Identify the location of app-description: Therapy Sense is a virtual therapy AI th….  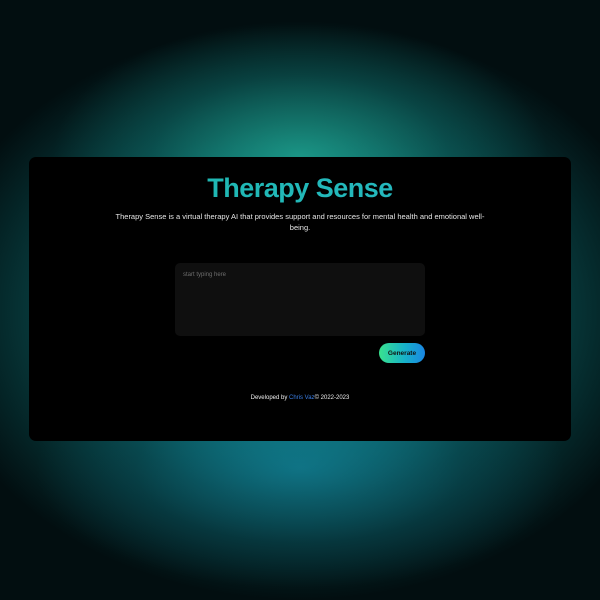
(300, 222).